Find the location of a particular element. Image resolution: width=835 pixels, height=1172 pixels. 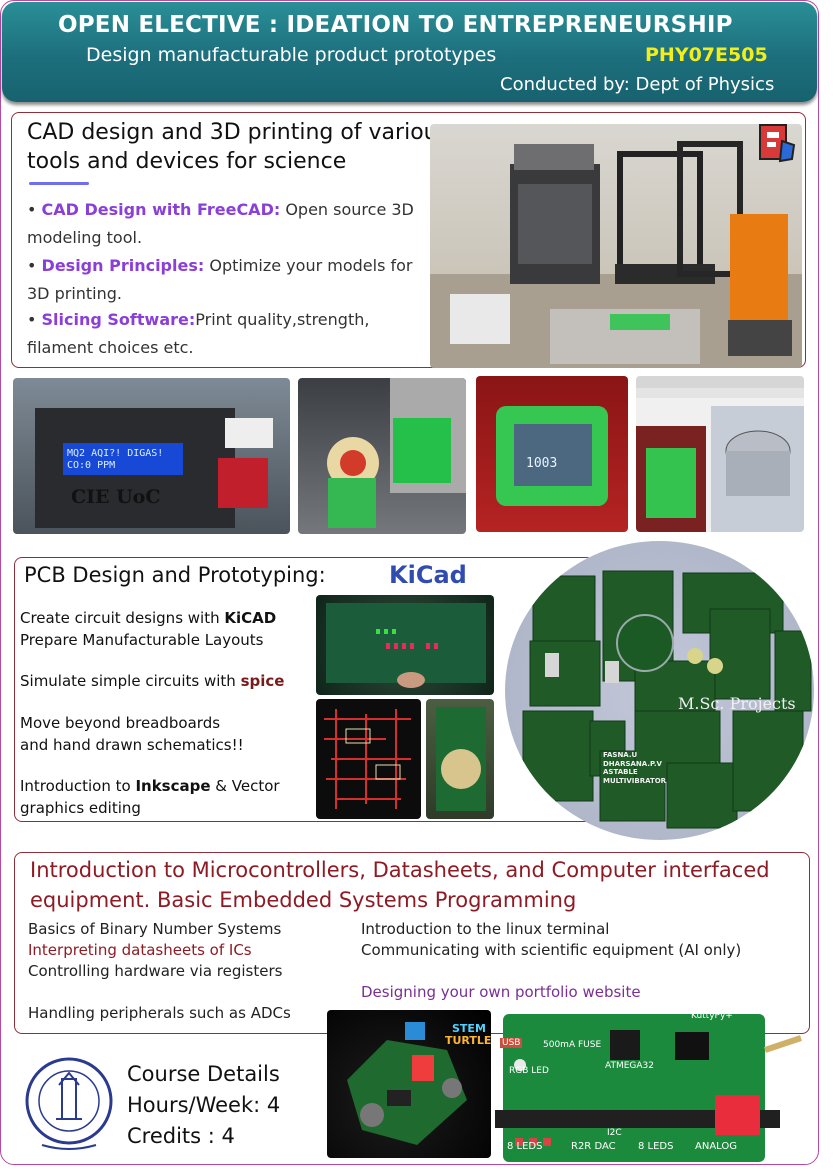

pcb-line-2: Prepare Manufacturable Layouts is located at coordinates (142, 640).